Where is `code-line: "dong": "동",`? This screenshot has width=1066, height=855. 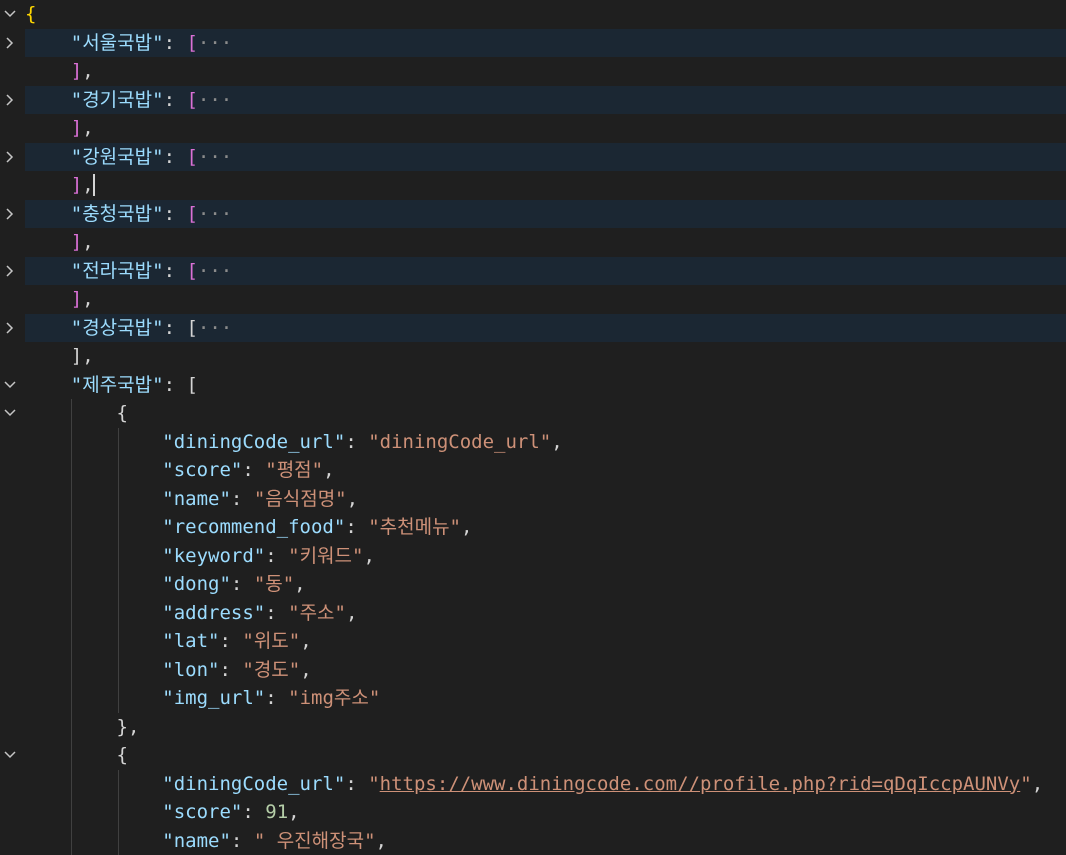
code-line: "dong": "동", is located at coordinates (533, 584).